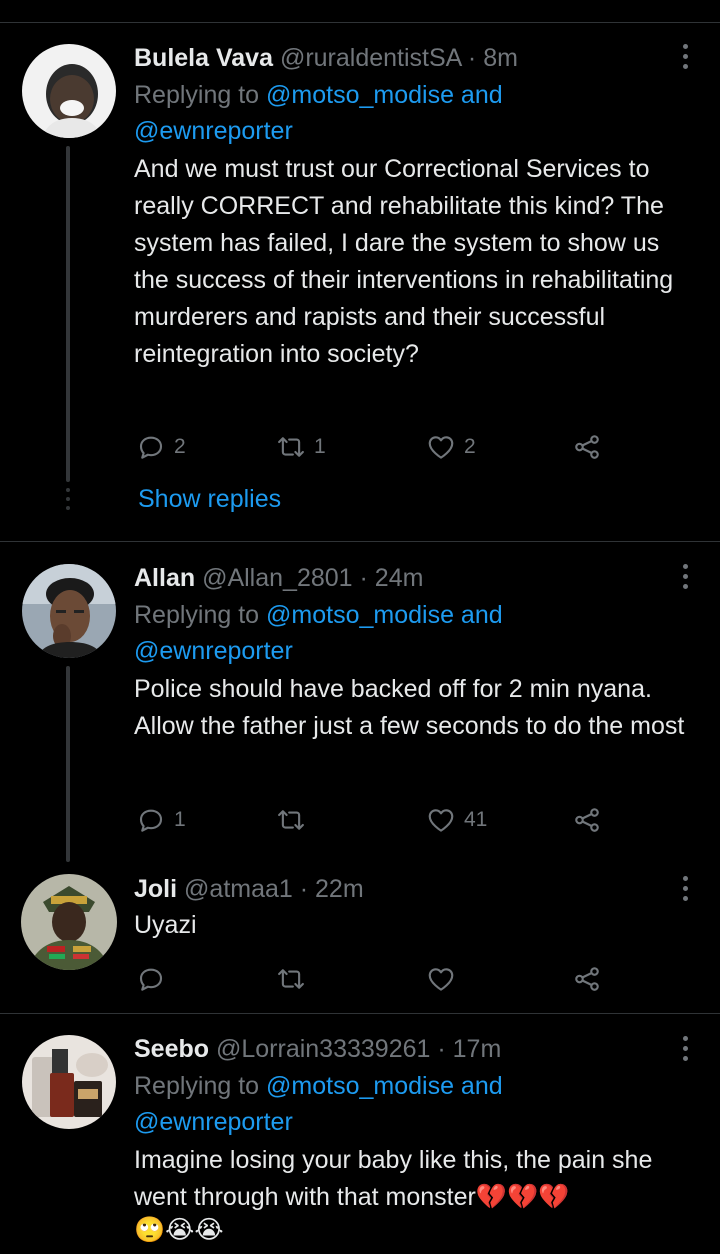 Image resolution: width=720 pixels, height=1254 pixels. I want to click on like-button: 41, so click(456, 820).